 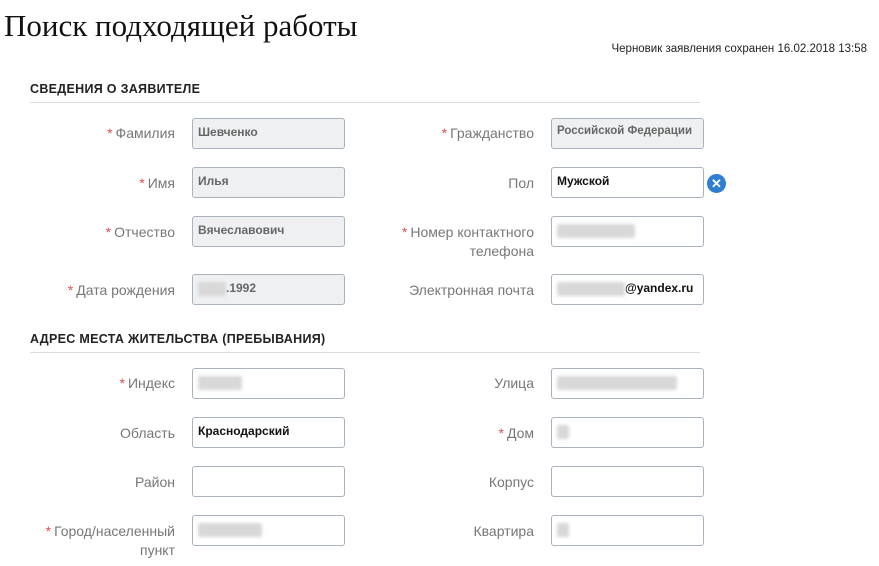 What do you see at coordinates (268, 182) in the screenshot?
I see `name-field: Илья` at bounding box center [268, 182].